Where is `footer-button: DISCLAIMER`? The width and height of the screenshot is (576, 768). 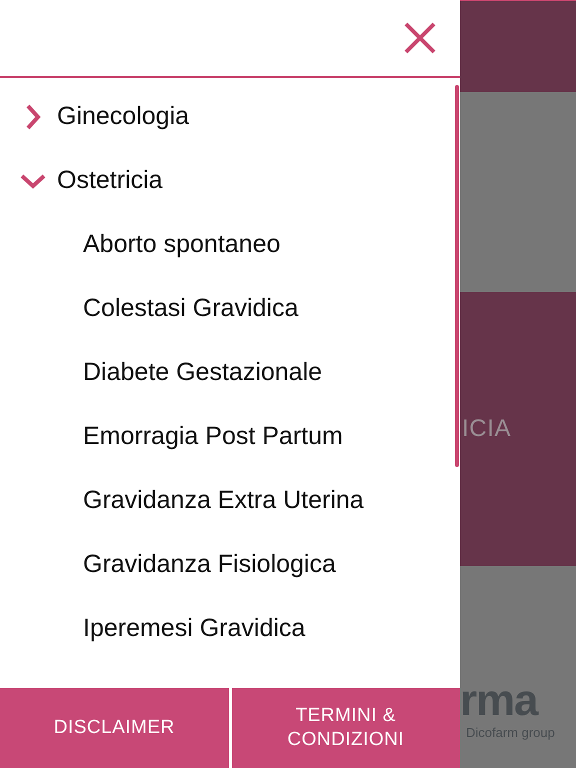
footer-button: DISCLAIMER is located at coordinates (114, 728).